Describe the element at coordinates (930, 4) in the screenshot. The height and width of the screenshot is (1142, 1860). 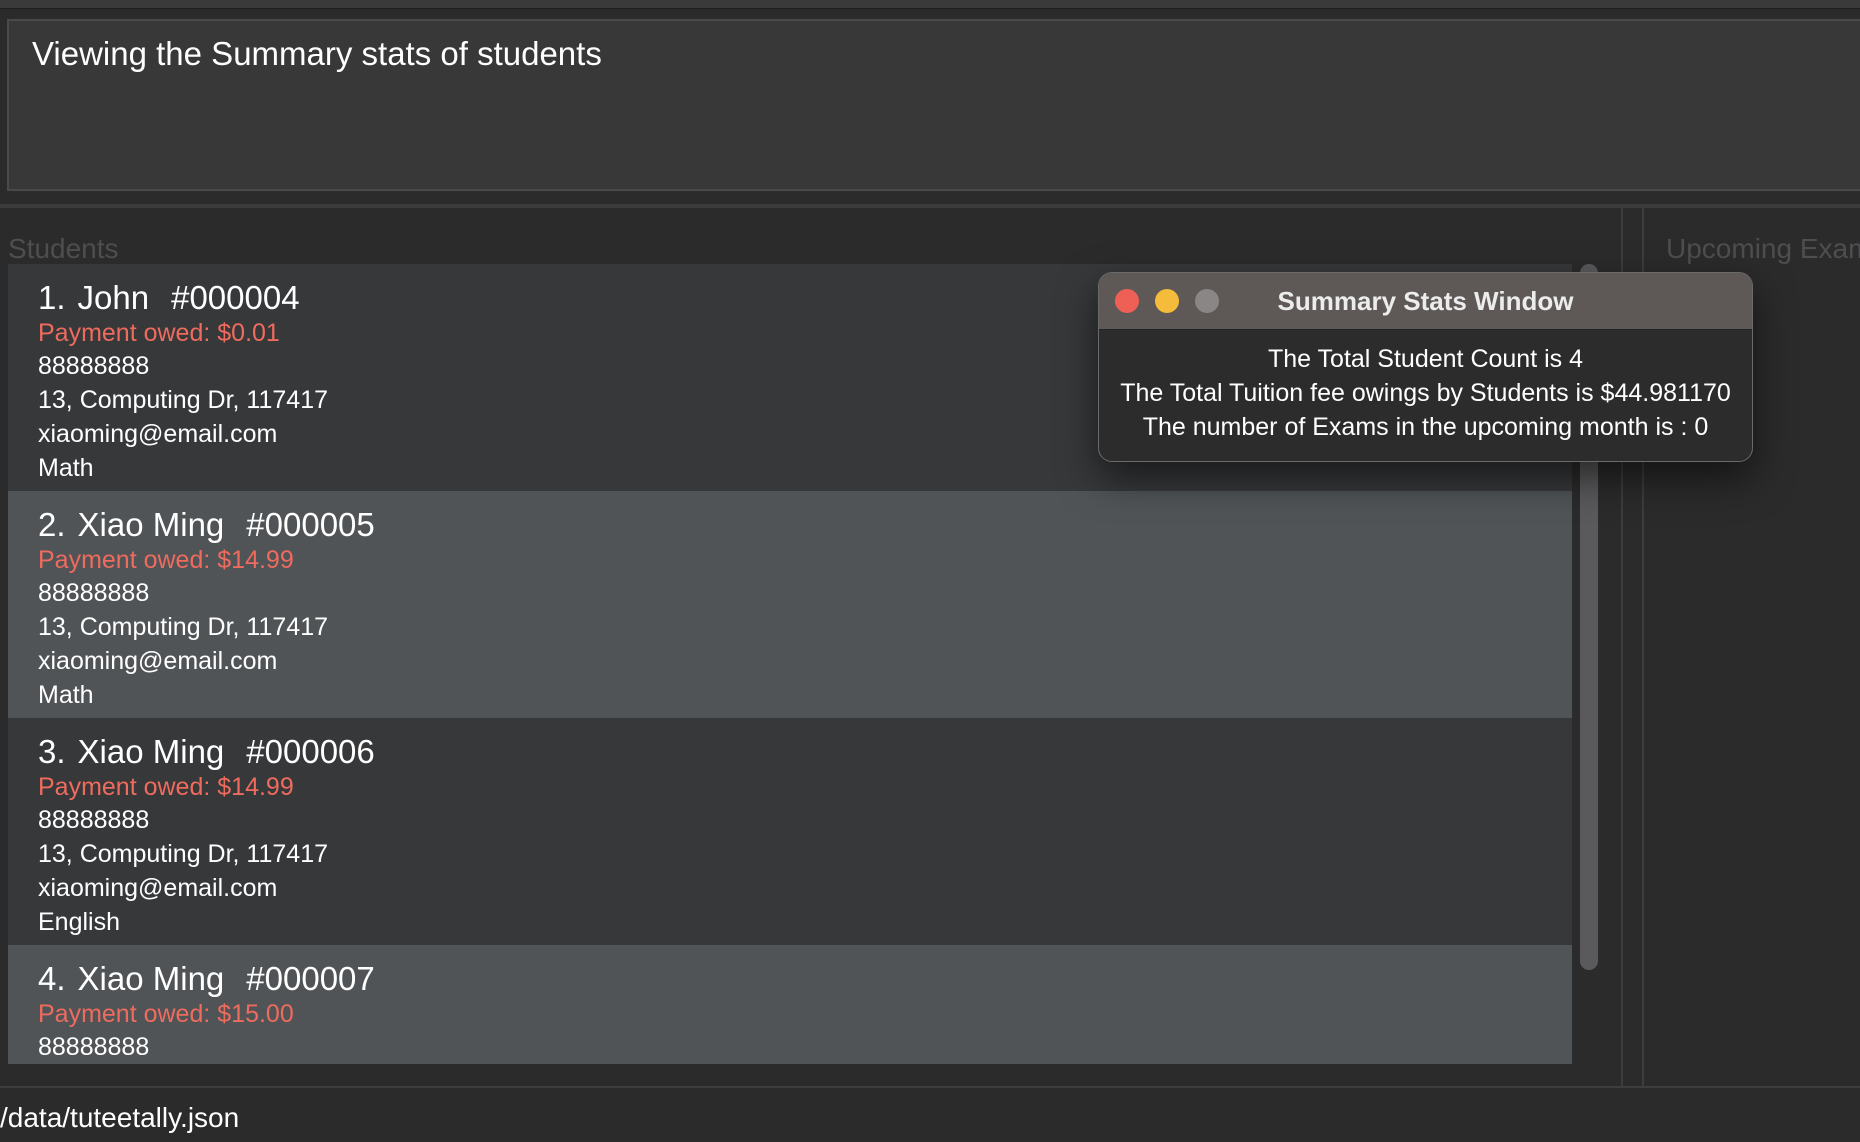
I see `top-strip` at that location.